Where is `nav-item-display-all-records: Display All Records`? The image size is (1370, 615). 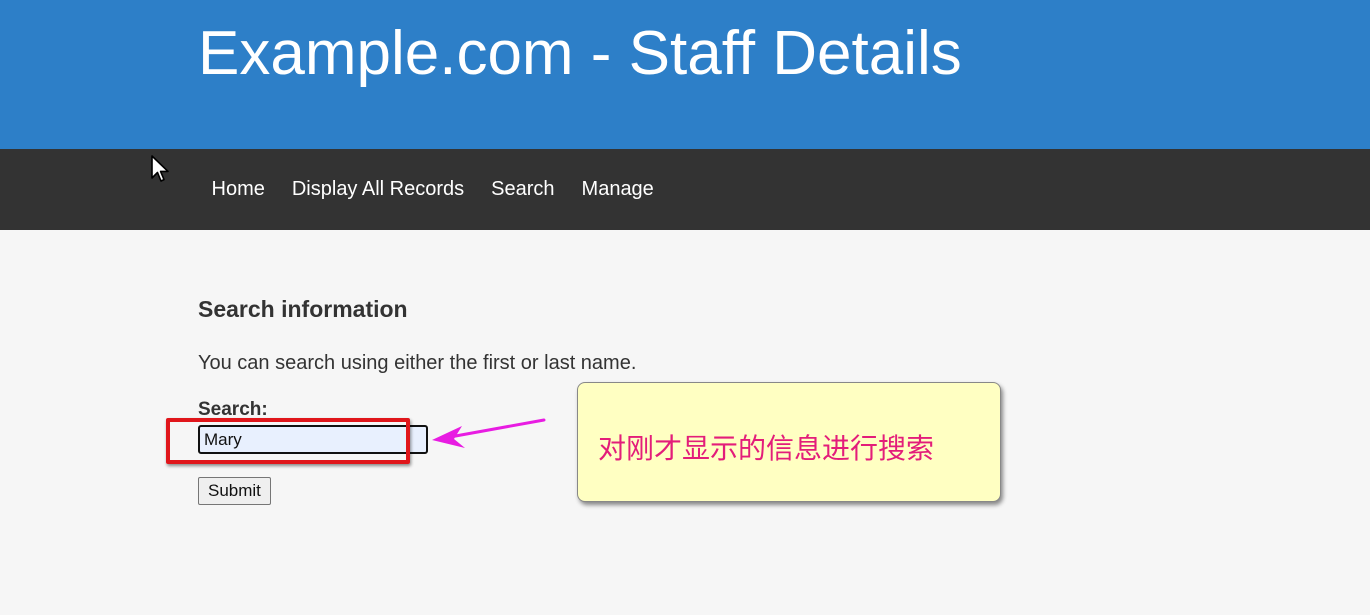 nav-item-display-all-records: Display All Records is located at coordinates (377, 189).